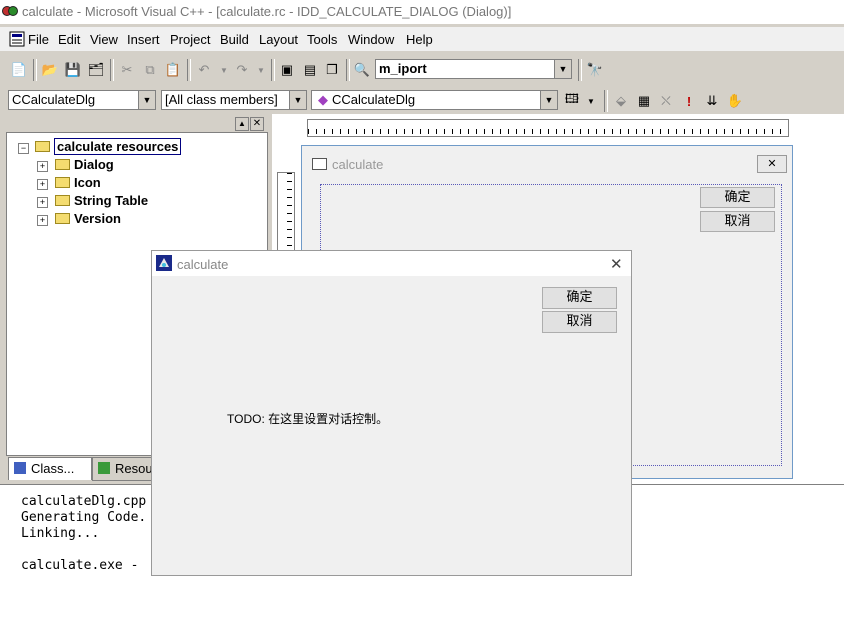 The image size is (844, 628). What do you see at coordinates (242, 70) in the screenshot?
I see `redo-icon: ↷` at bounding box center [242, 70].